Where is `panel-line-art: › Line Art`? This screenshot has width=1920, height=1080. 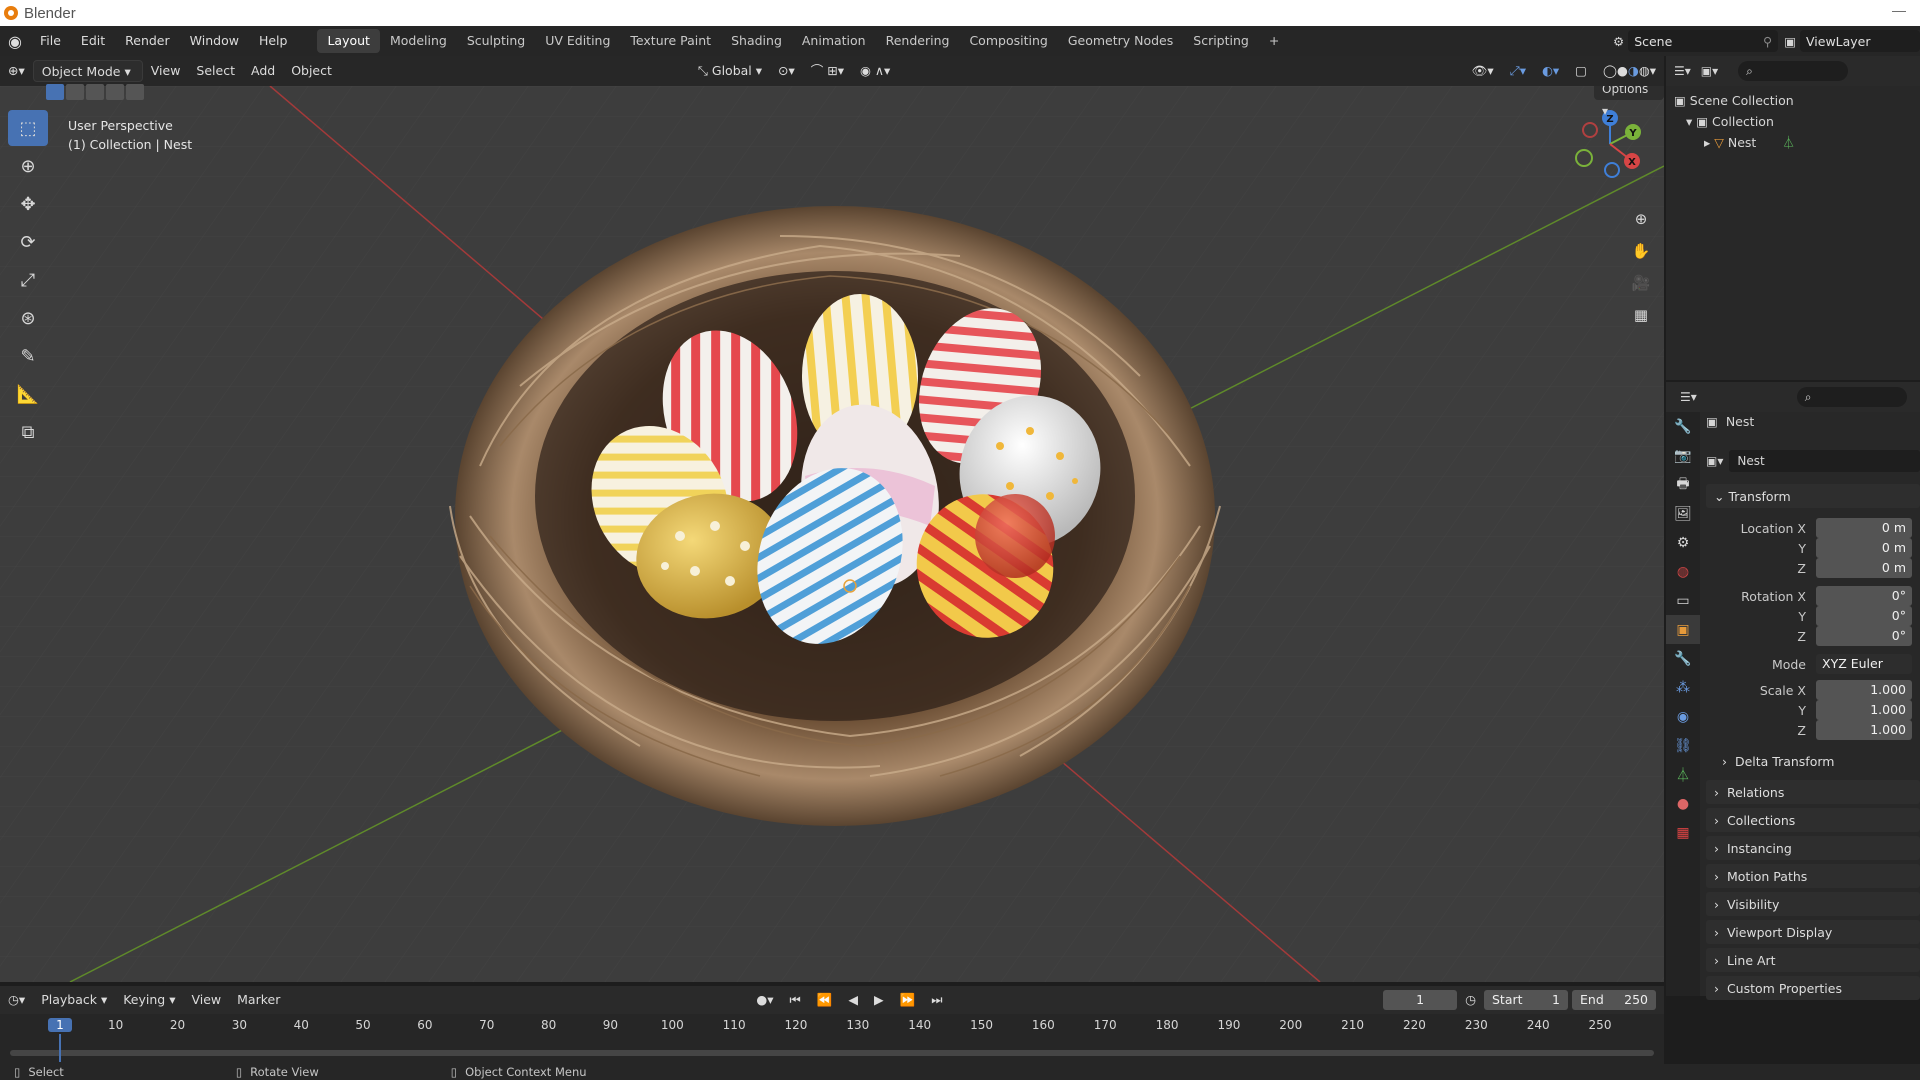
panel-line-art: › Line Art is located at coordinates (1813, 960).